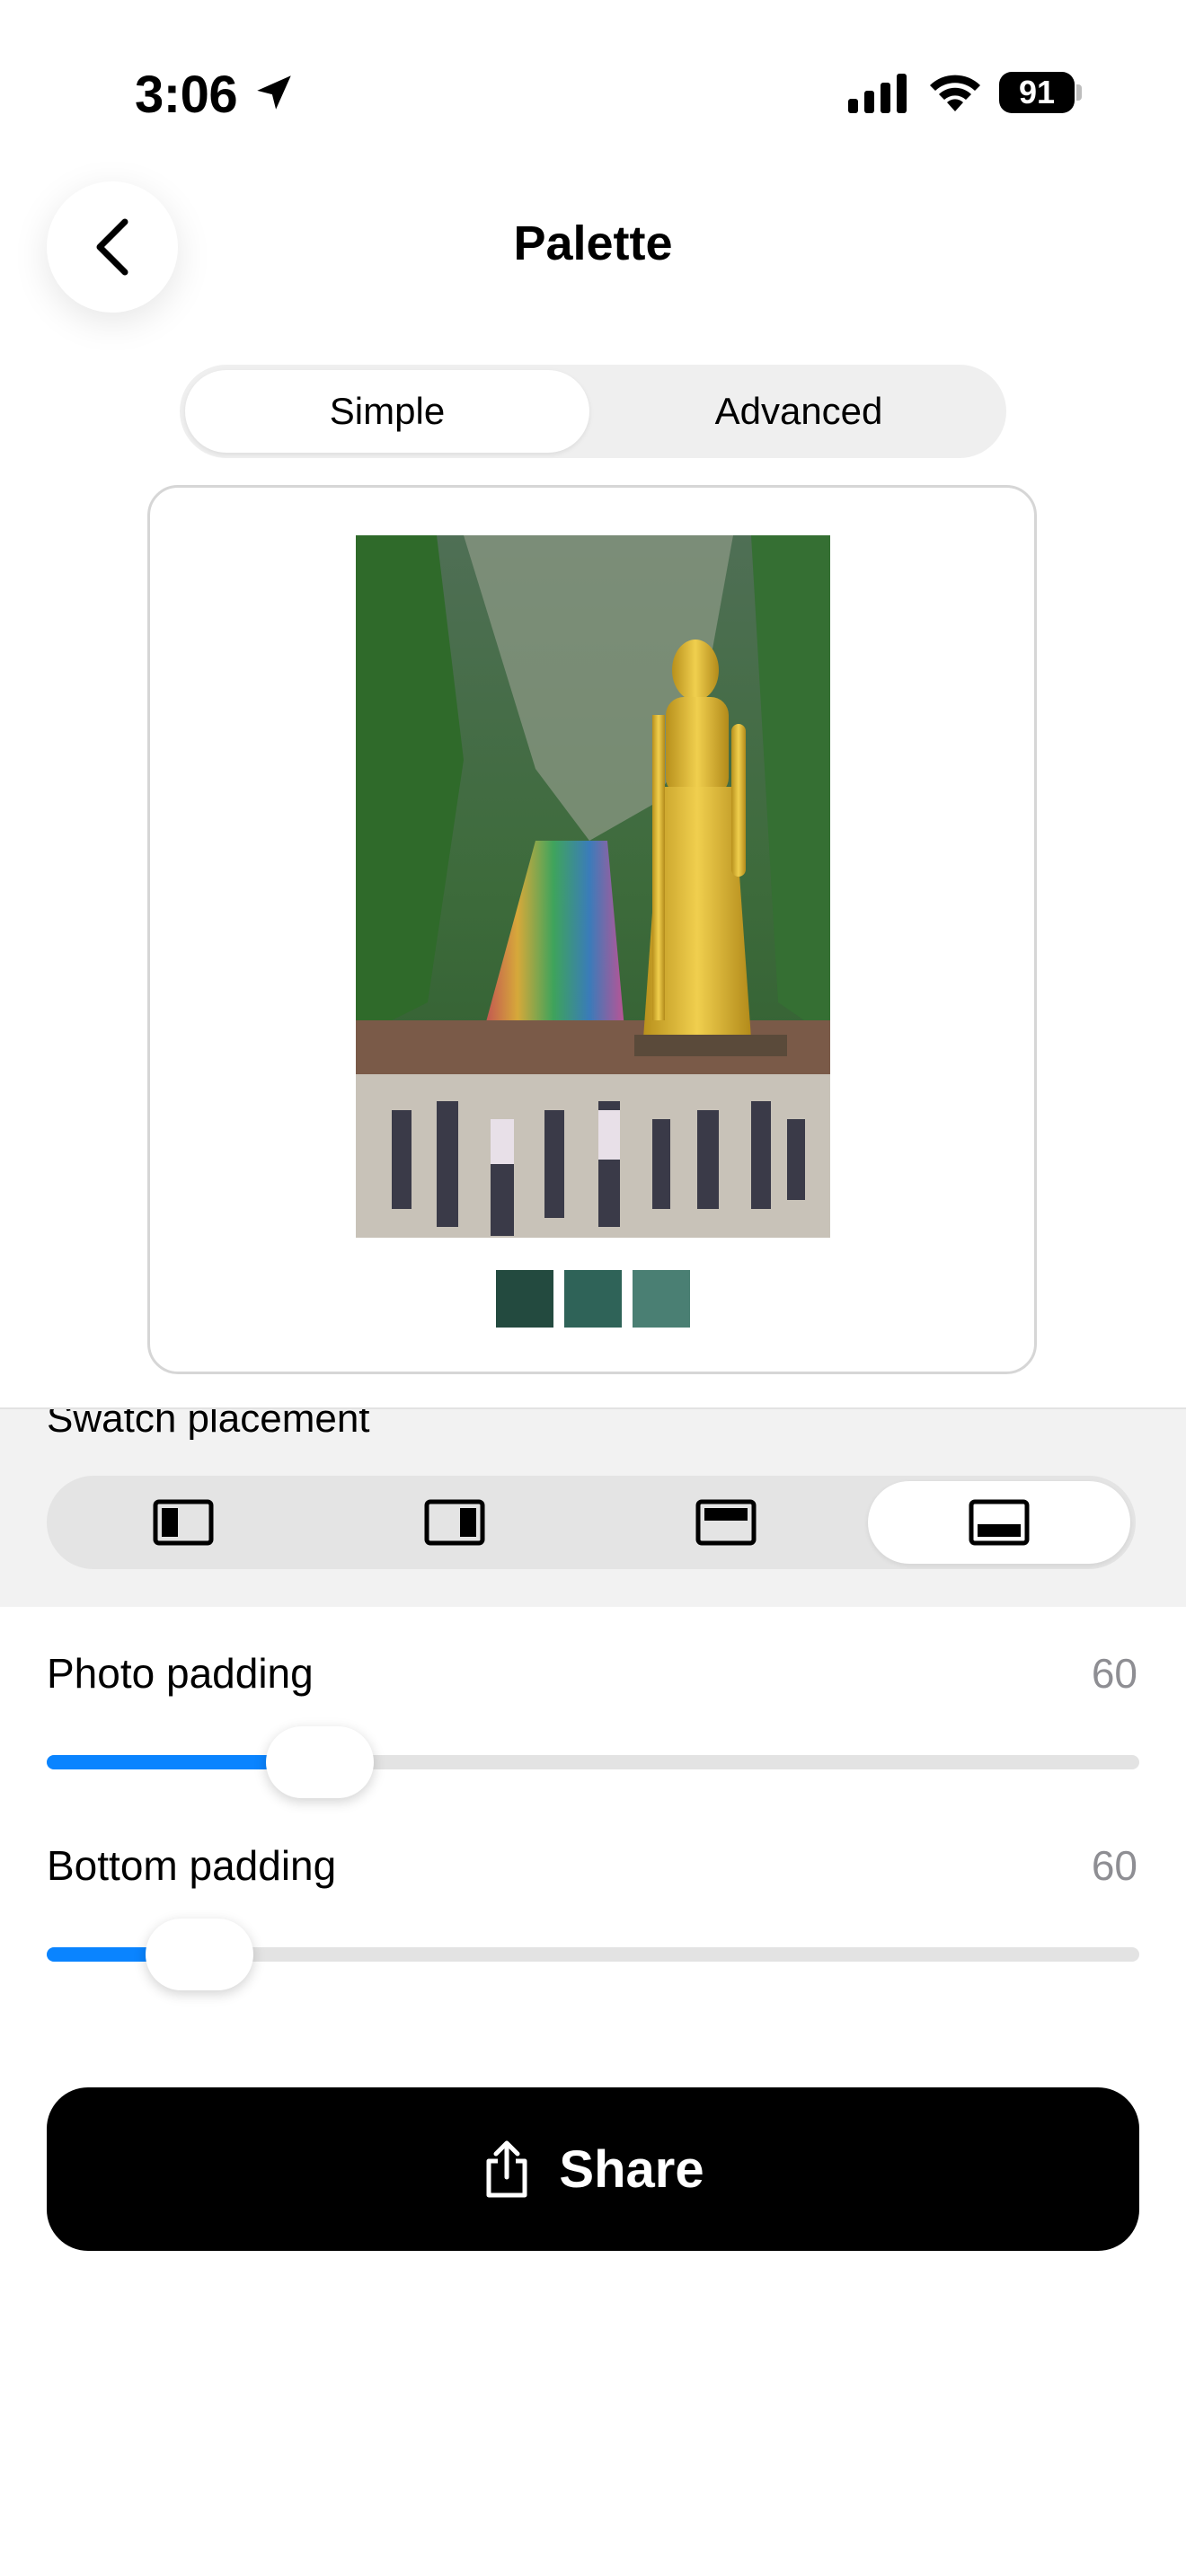  I want to click on placement-top-button, so click(726, 1522).